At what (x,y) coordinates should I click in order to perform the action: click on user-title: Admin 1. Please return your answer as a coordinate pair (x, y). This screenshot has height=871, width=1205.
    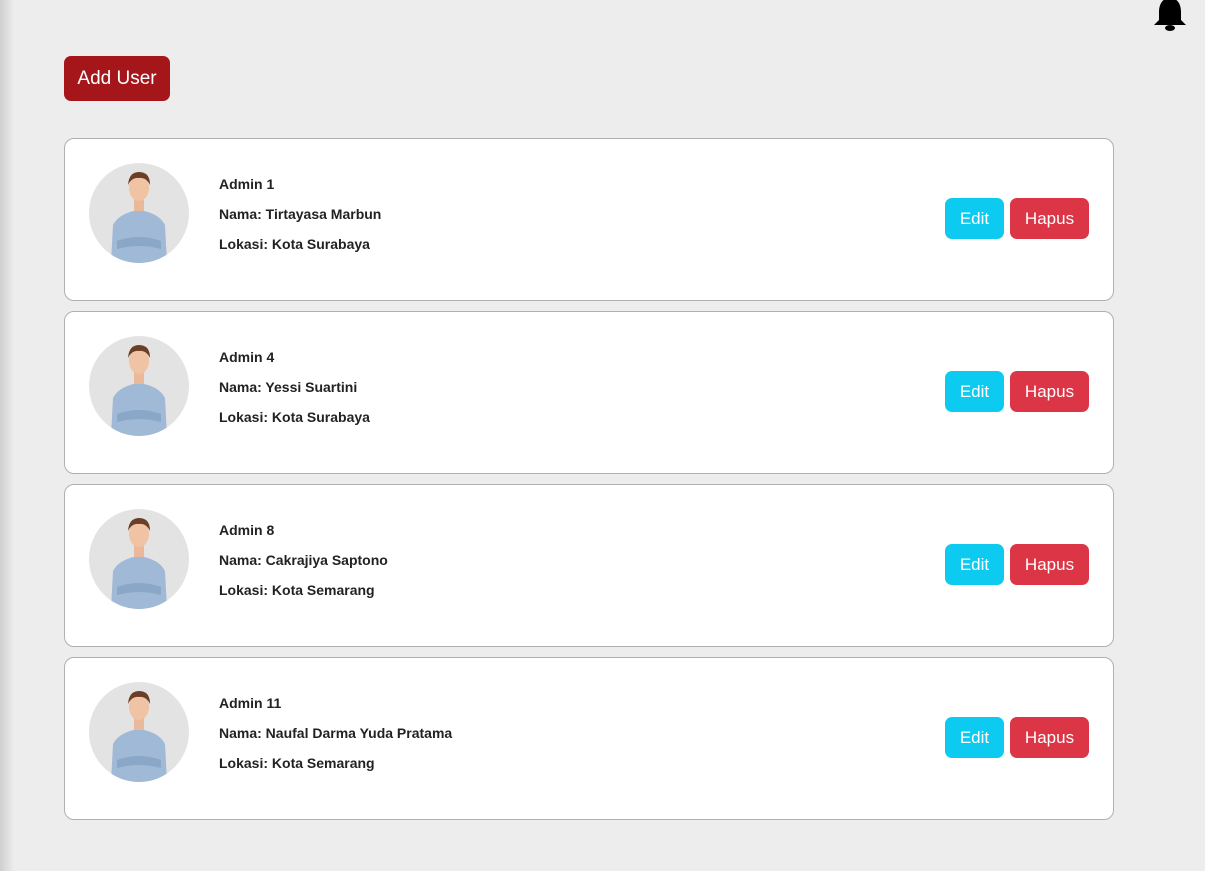
    Looking at the image, I should click on (247, 184).